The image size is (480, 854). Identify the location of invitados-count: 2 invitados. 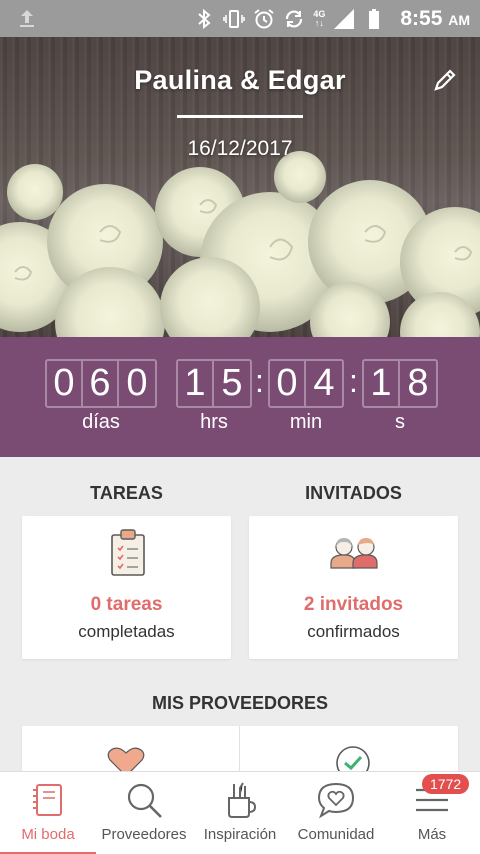
(353, 604).